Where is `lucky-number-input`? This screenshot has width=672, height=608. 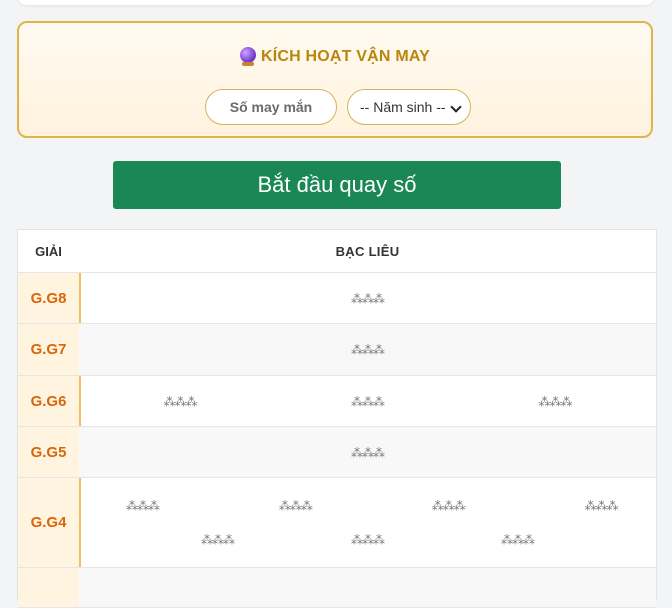
lucky-number-input is located at coordinates (271, 107).